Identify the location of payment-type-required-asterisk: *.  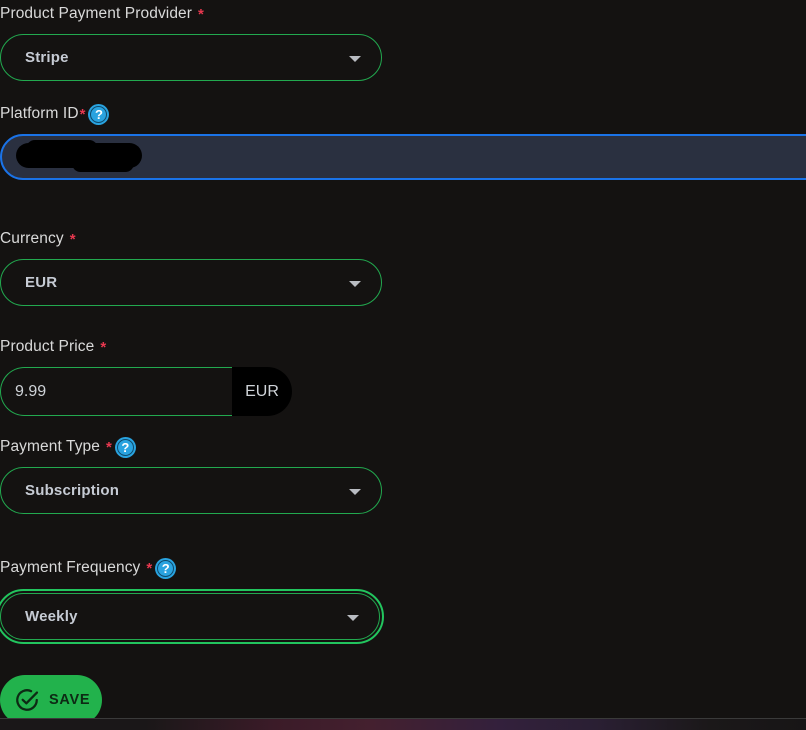
(109, 447).